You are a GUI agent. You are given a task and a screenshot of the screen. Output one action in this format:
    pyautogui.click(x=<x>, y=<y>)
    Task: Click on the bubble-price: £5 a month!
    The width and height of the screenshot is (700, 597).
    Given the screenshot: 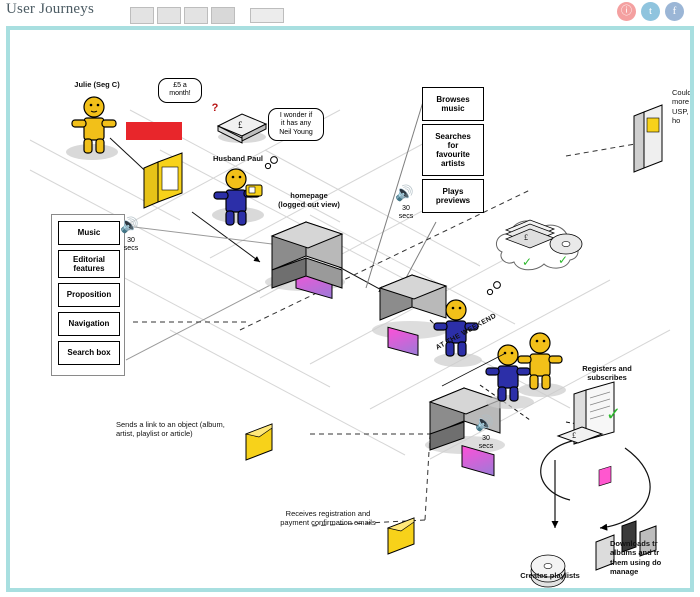 What is the action you would take?
    pyautogui.click(x=180, y=90)
    